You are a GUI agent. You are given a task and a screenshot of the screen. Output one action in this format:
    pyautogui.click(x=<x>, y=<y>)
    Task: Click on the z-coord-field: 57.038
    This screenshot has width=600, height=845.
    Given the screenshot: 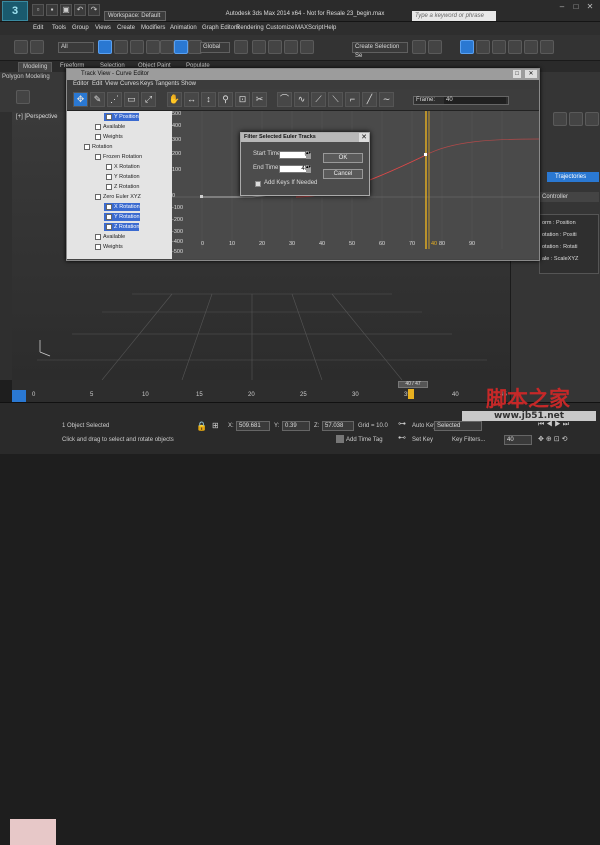 What is the action you would take?
    pyautogui.click(x=338, y=426)
    